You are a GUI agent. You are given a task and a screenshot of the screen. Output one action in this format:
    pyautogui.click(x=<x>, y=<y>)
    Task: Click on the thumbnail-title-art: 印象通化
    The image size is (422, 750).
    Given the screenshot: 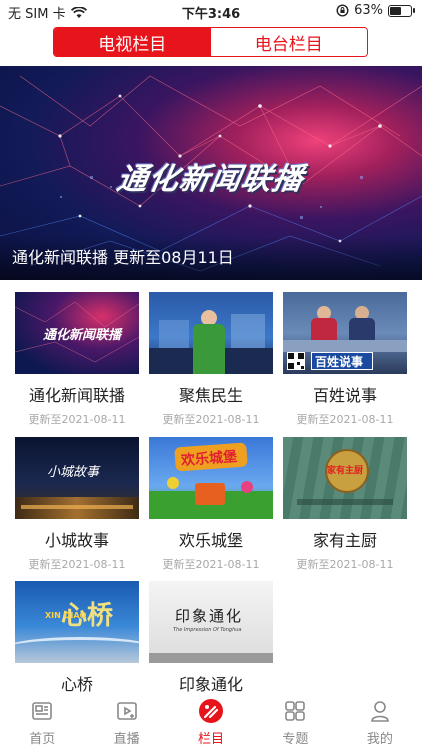 What is the action you would take?
    pyautogui.click(x=209, y=616)
    